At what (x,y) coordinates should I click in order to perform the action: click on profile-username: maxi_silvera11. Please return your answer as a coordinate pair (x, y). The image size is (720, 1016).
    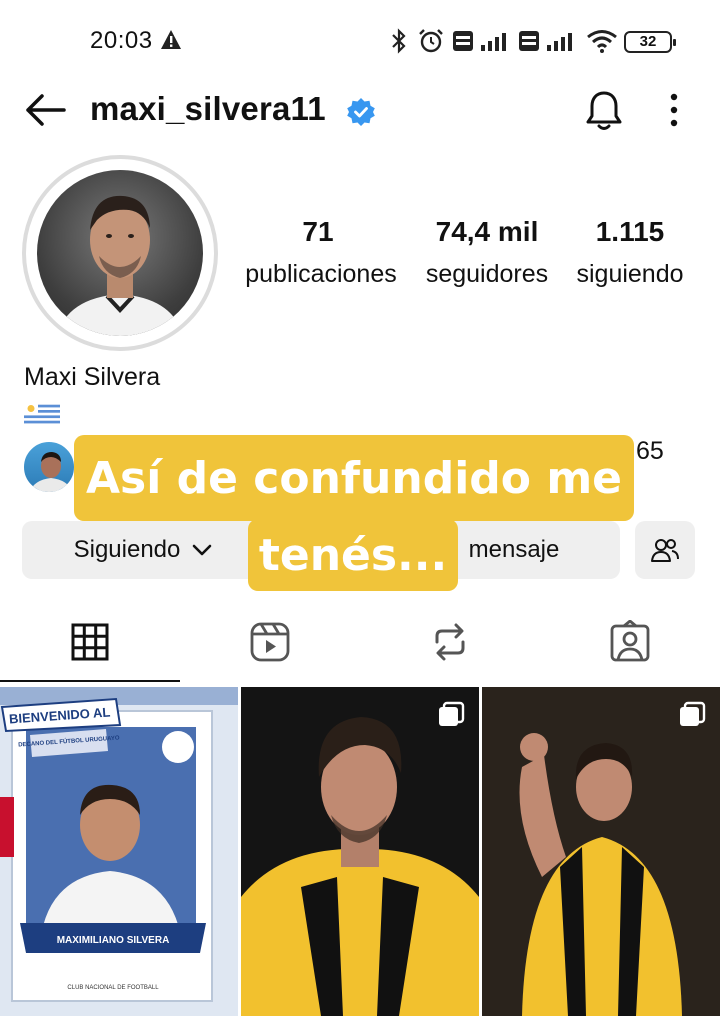
    Looking at the image, I should click on (208, 108).